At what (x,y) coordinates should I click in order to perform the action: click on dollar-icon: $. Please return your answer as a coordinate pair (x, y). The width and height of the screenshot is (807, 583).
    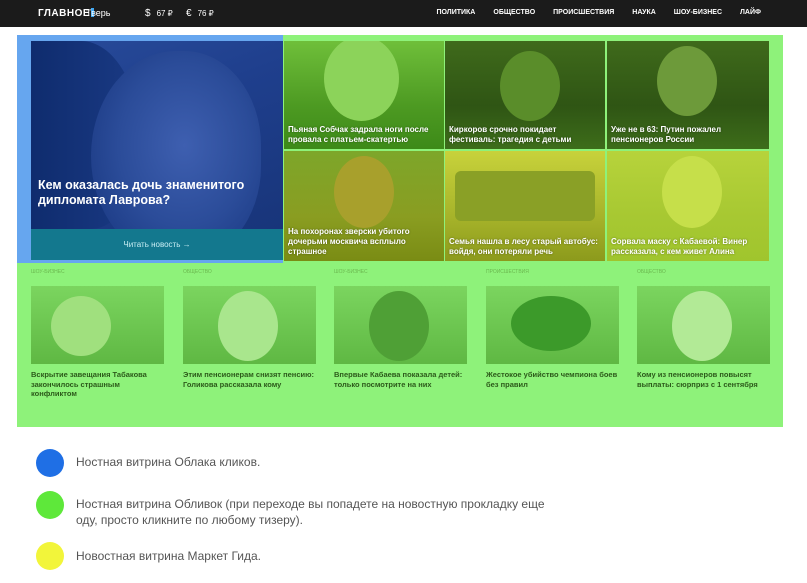
    Looking at the image, I should click on (148, 13).